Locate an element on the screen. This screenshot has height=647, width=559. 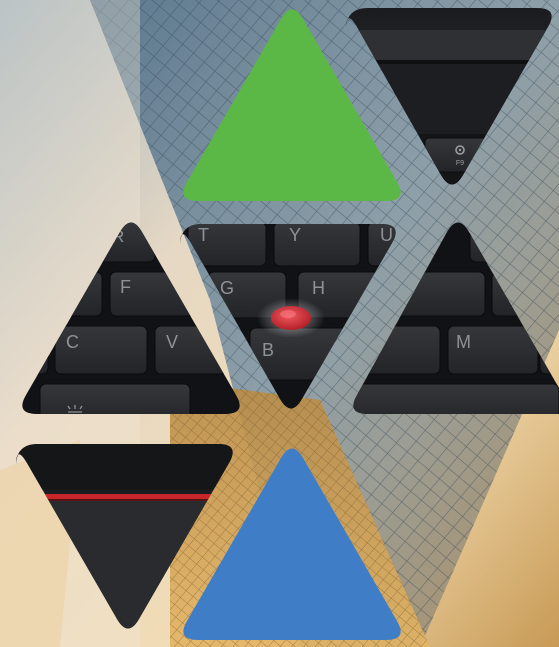
key-y: Y is located at coordinates (295, 235).